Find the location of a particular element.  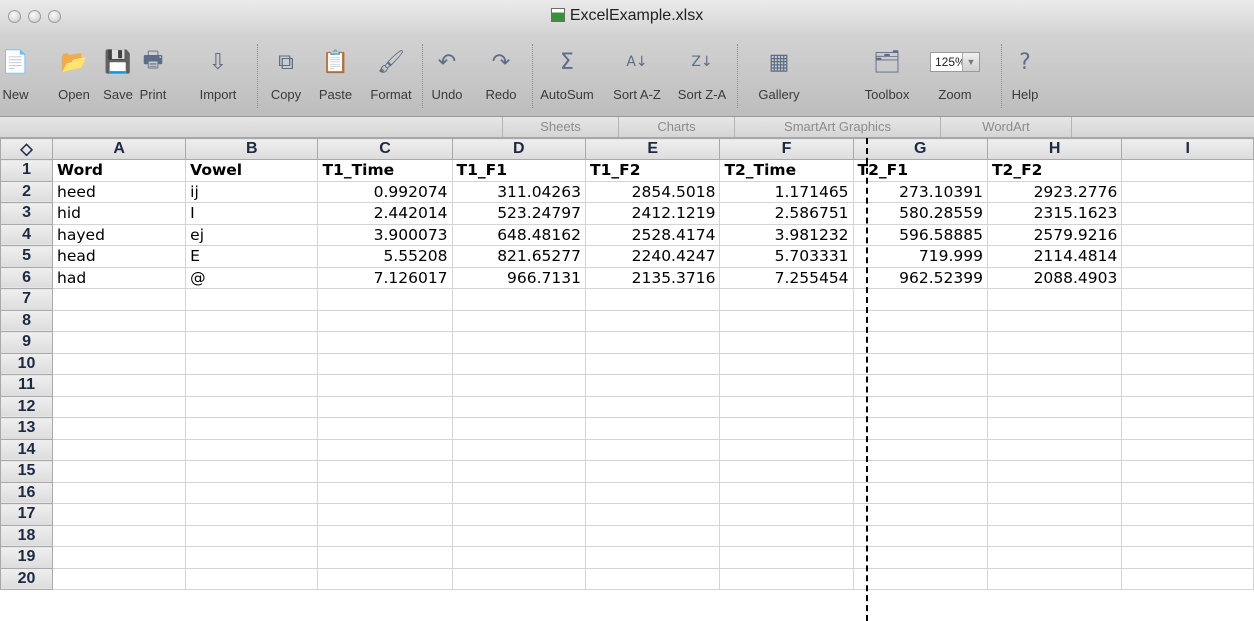

cell-c19 is located at coordinates (385, 557).